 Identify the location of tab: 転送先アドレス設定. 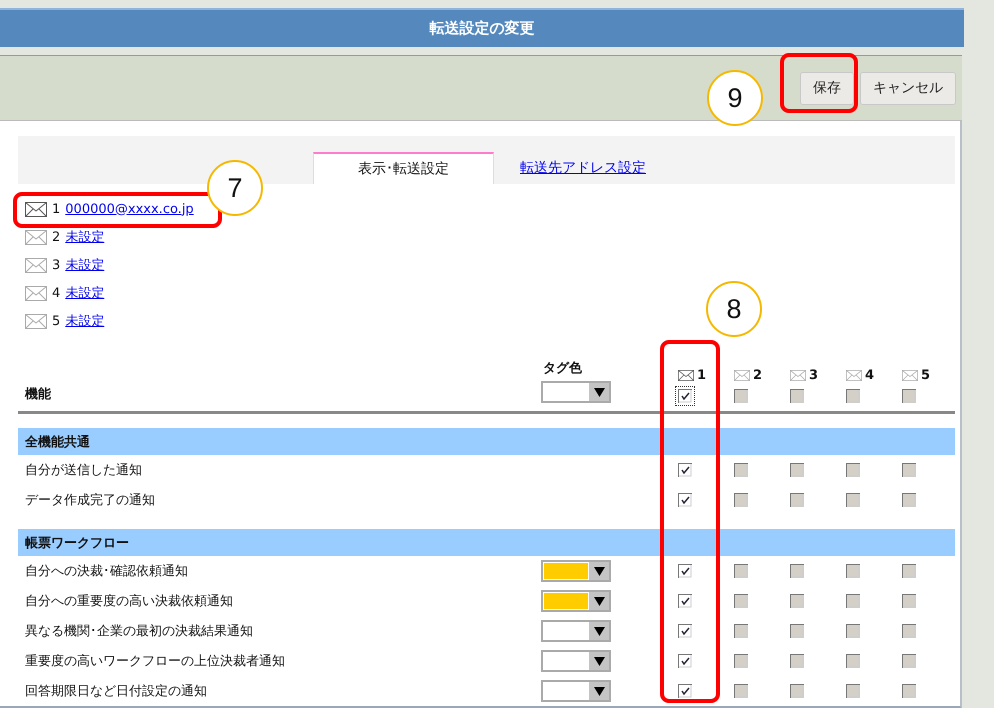
(583, 168).